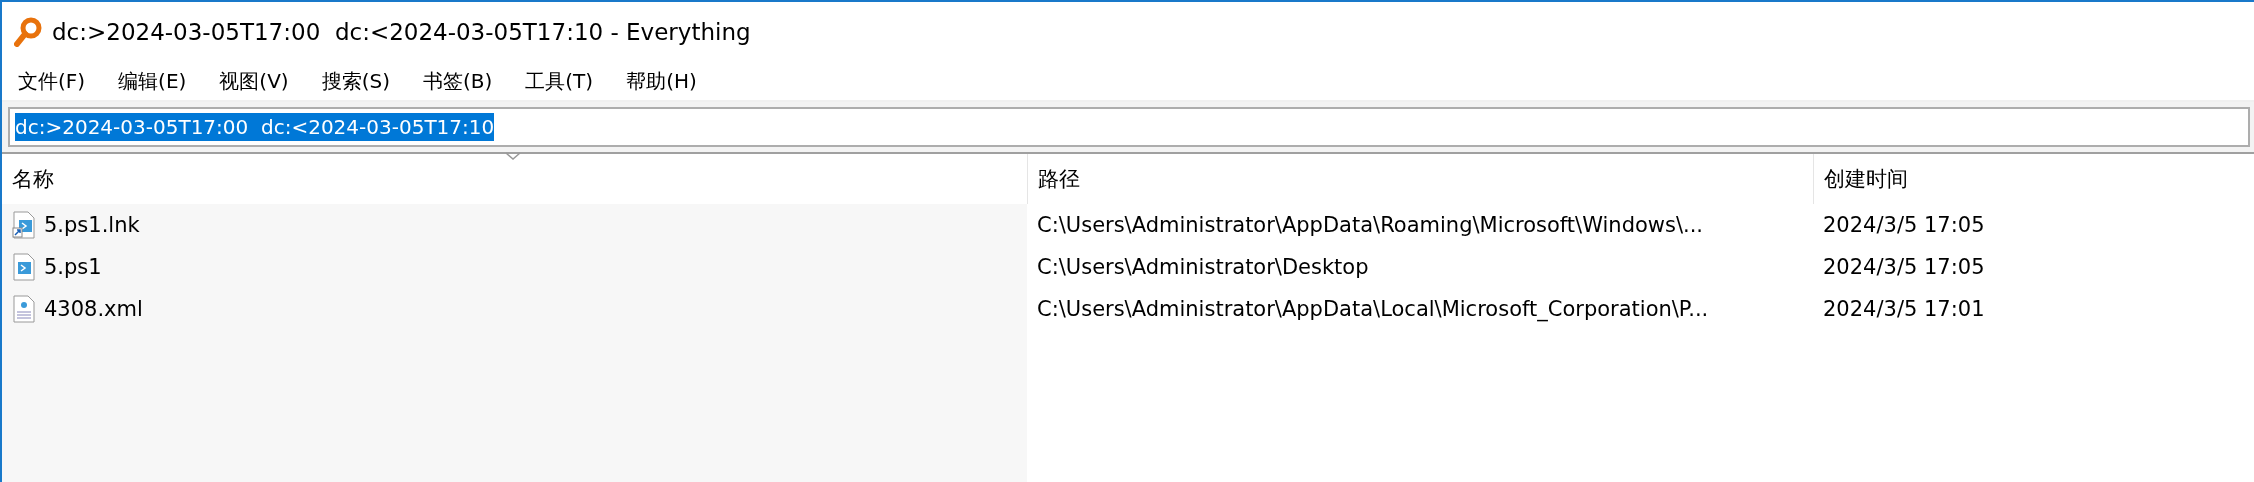 Image resolution: width=2254 pixels, height=482 pixels. Describe the element at coordinates (92, 225) in the screenshot. I see `file-name: 5.ps1.lnk` at that location.